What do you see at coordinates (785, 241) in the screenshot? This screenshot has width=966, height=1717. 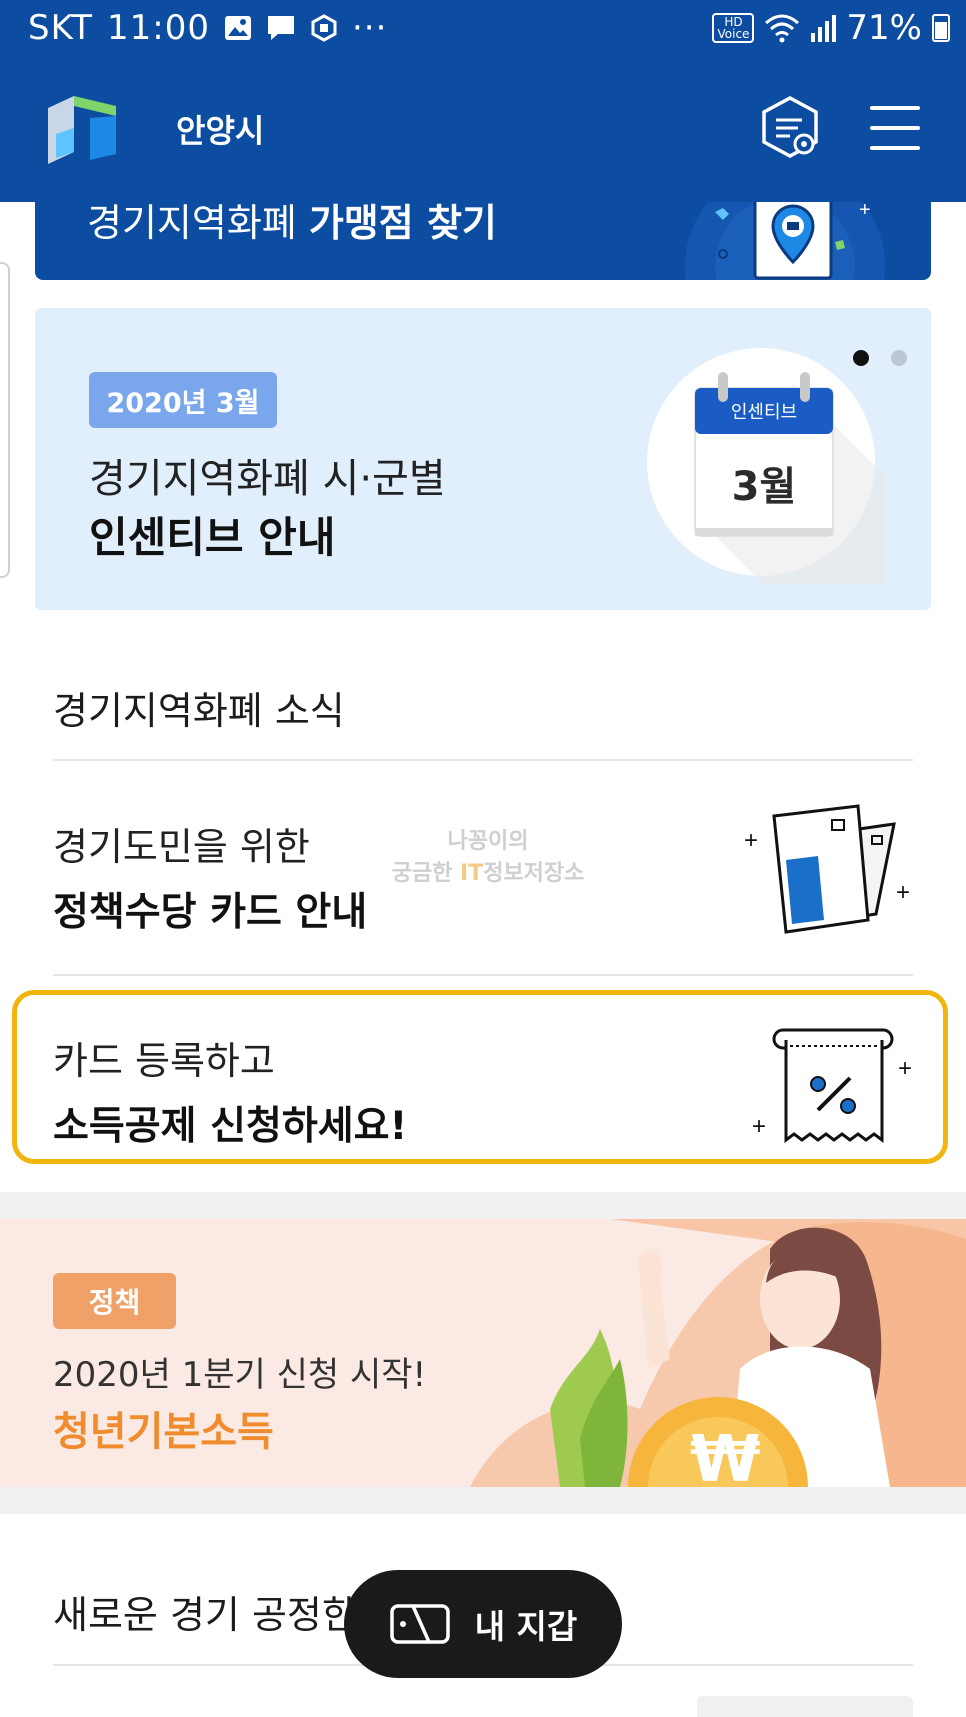 I see `store-map-pin-icon: +` at bounding box center [785, 241].